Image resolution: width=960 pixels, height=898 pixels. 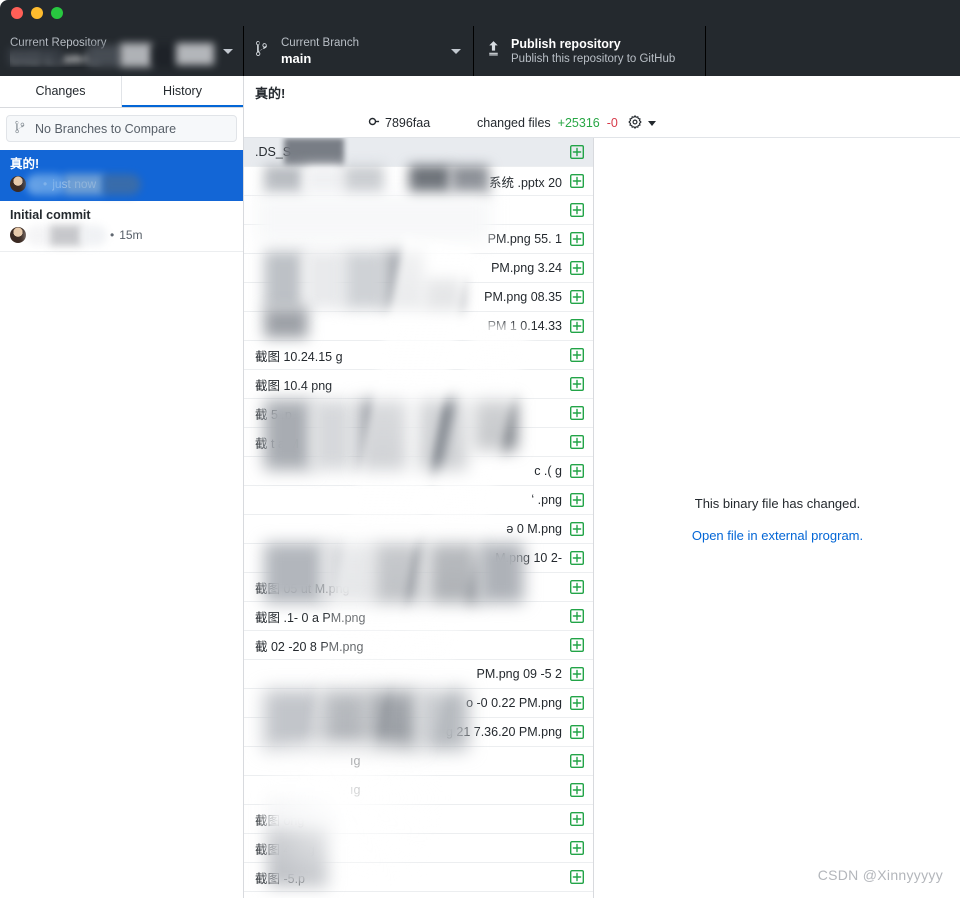 What do you see at coordinates (121, 226) in the screenshot?
I see `commit-list-item: Initial commit • 15m` at bounding box center [121, 226].